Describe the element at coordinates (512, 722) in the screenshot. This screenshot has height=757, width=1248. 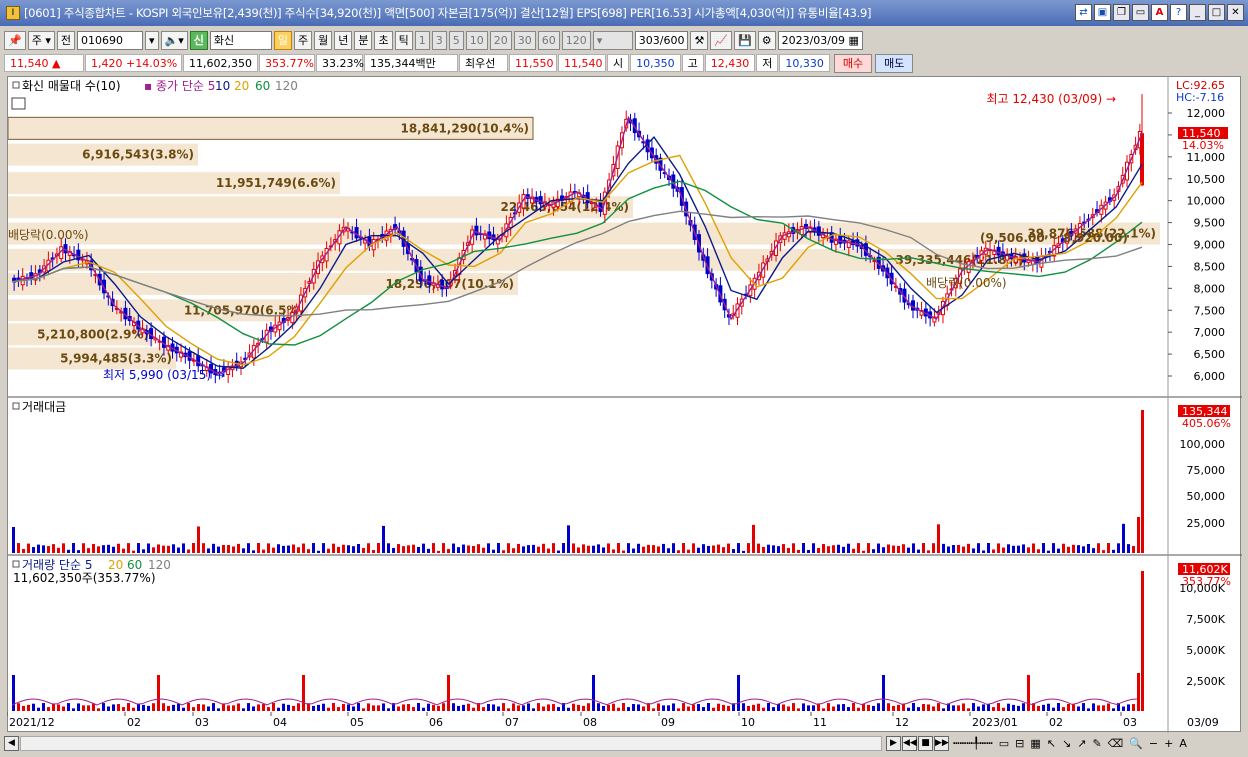
I see `x-axis-label: 07` at that location.